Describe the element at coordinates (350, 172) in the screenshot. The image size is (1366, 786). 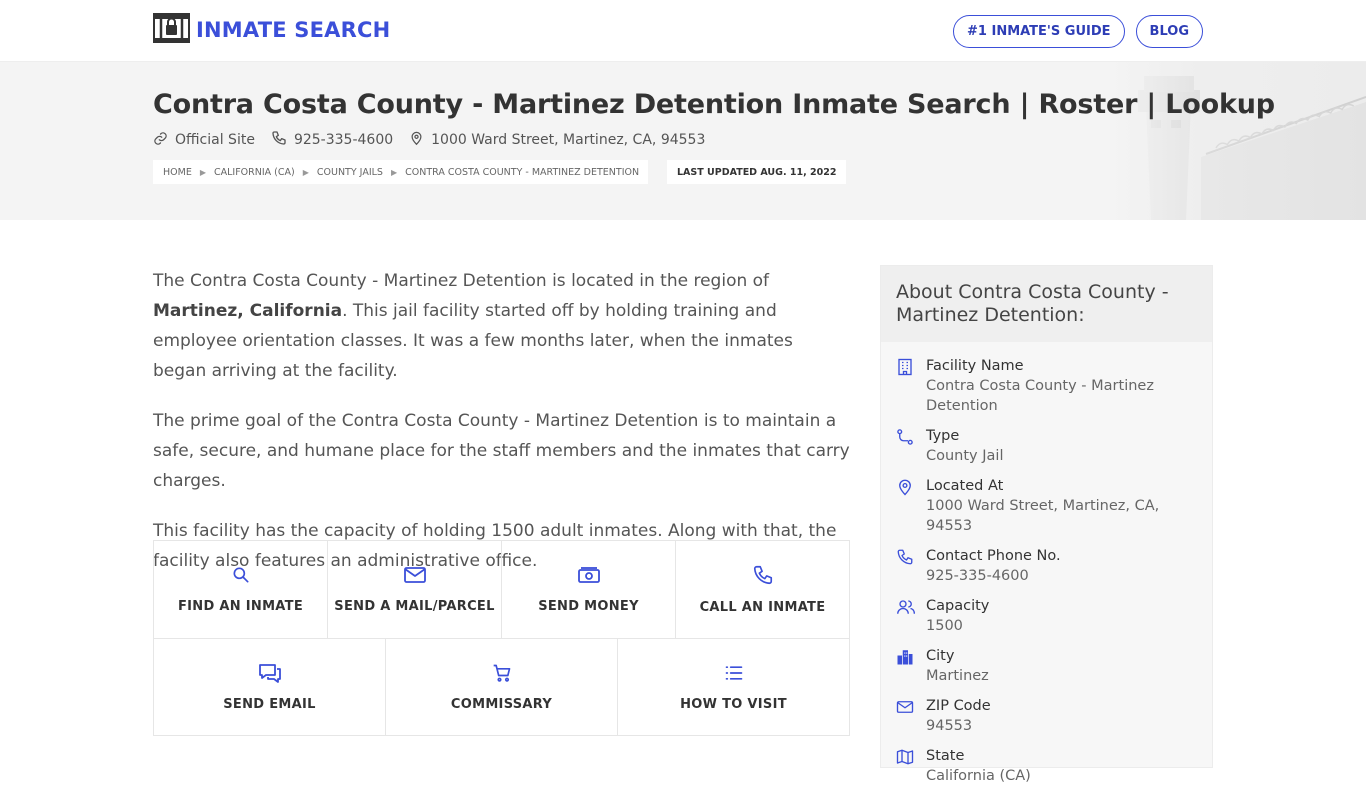
I see `breadcrumb-county-jails: COUNTY JAILS` at that location.